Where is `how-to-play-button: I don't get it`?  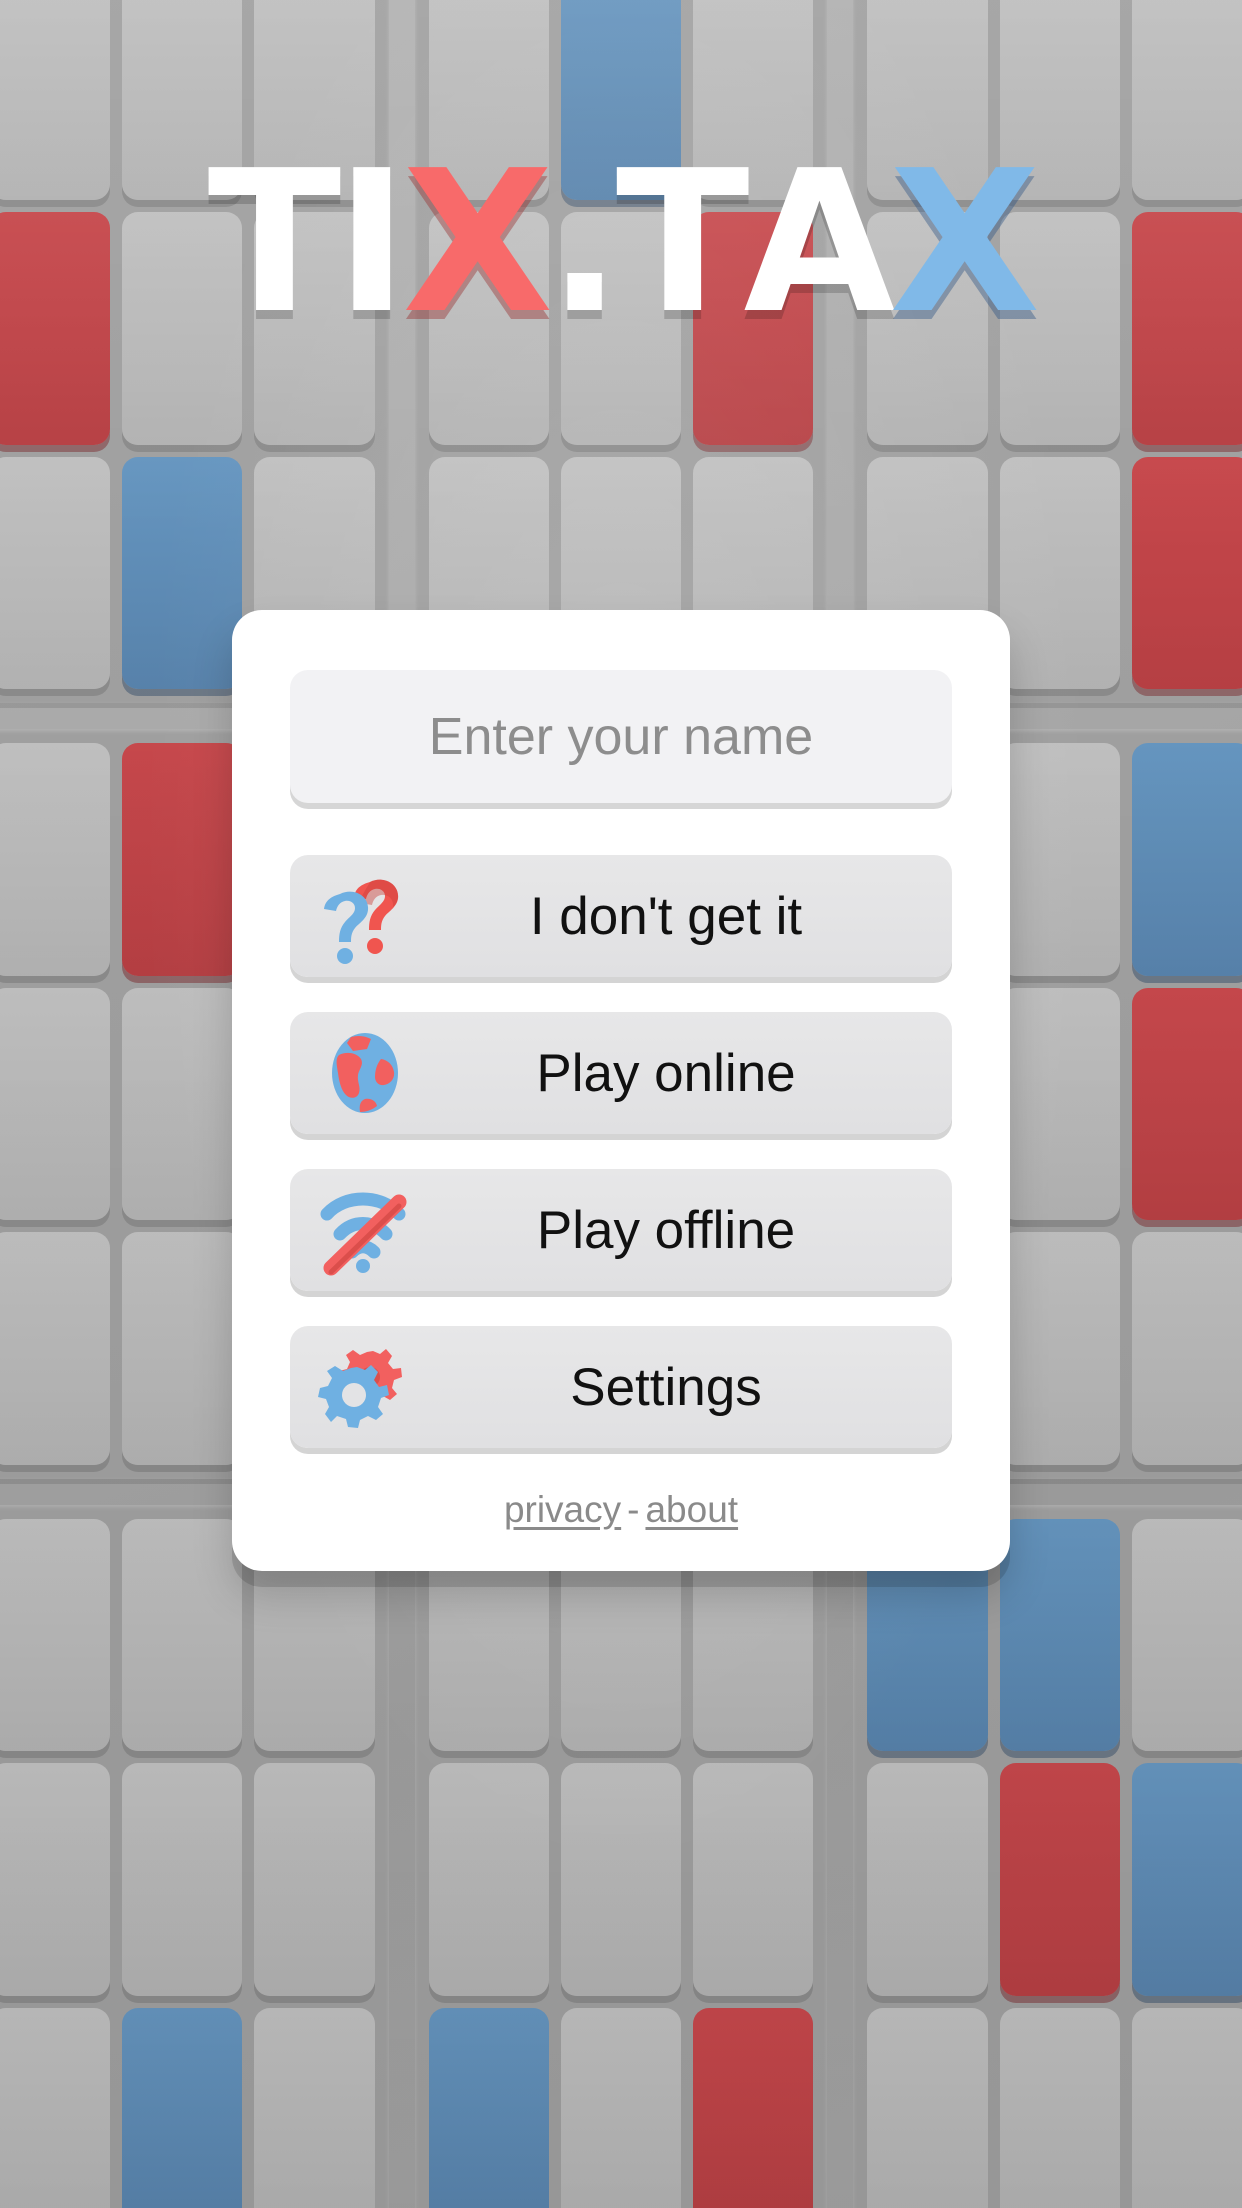 how-to-play-button: I don't get it is located at coordinates (621, 916).